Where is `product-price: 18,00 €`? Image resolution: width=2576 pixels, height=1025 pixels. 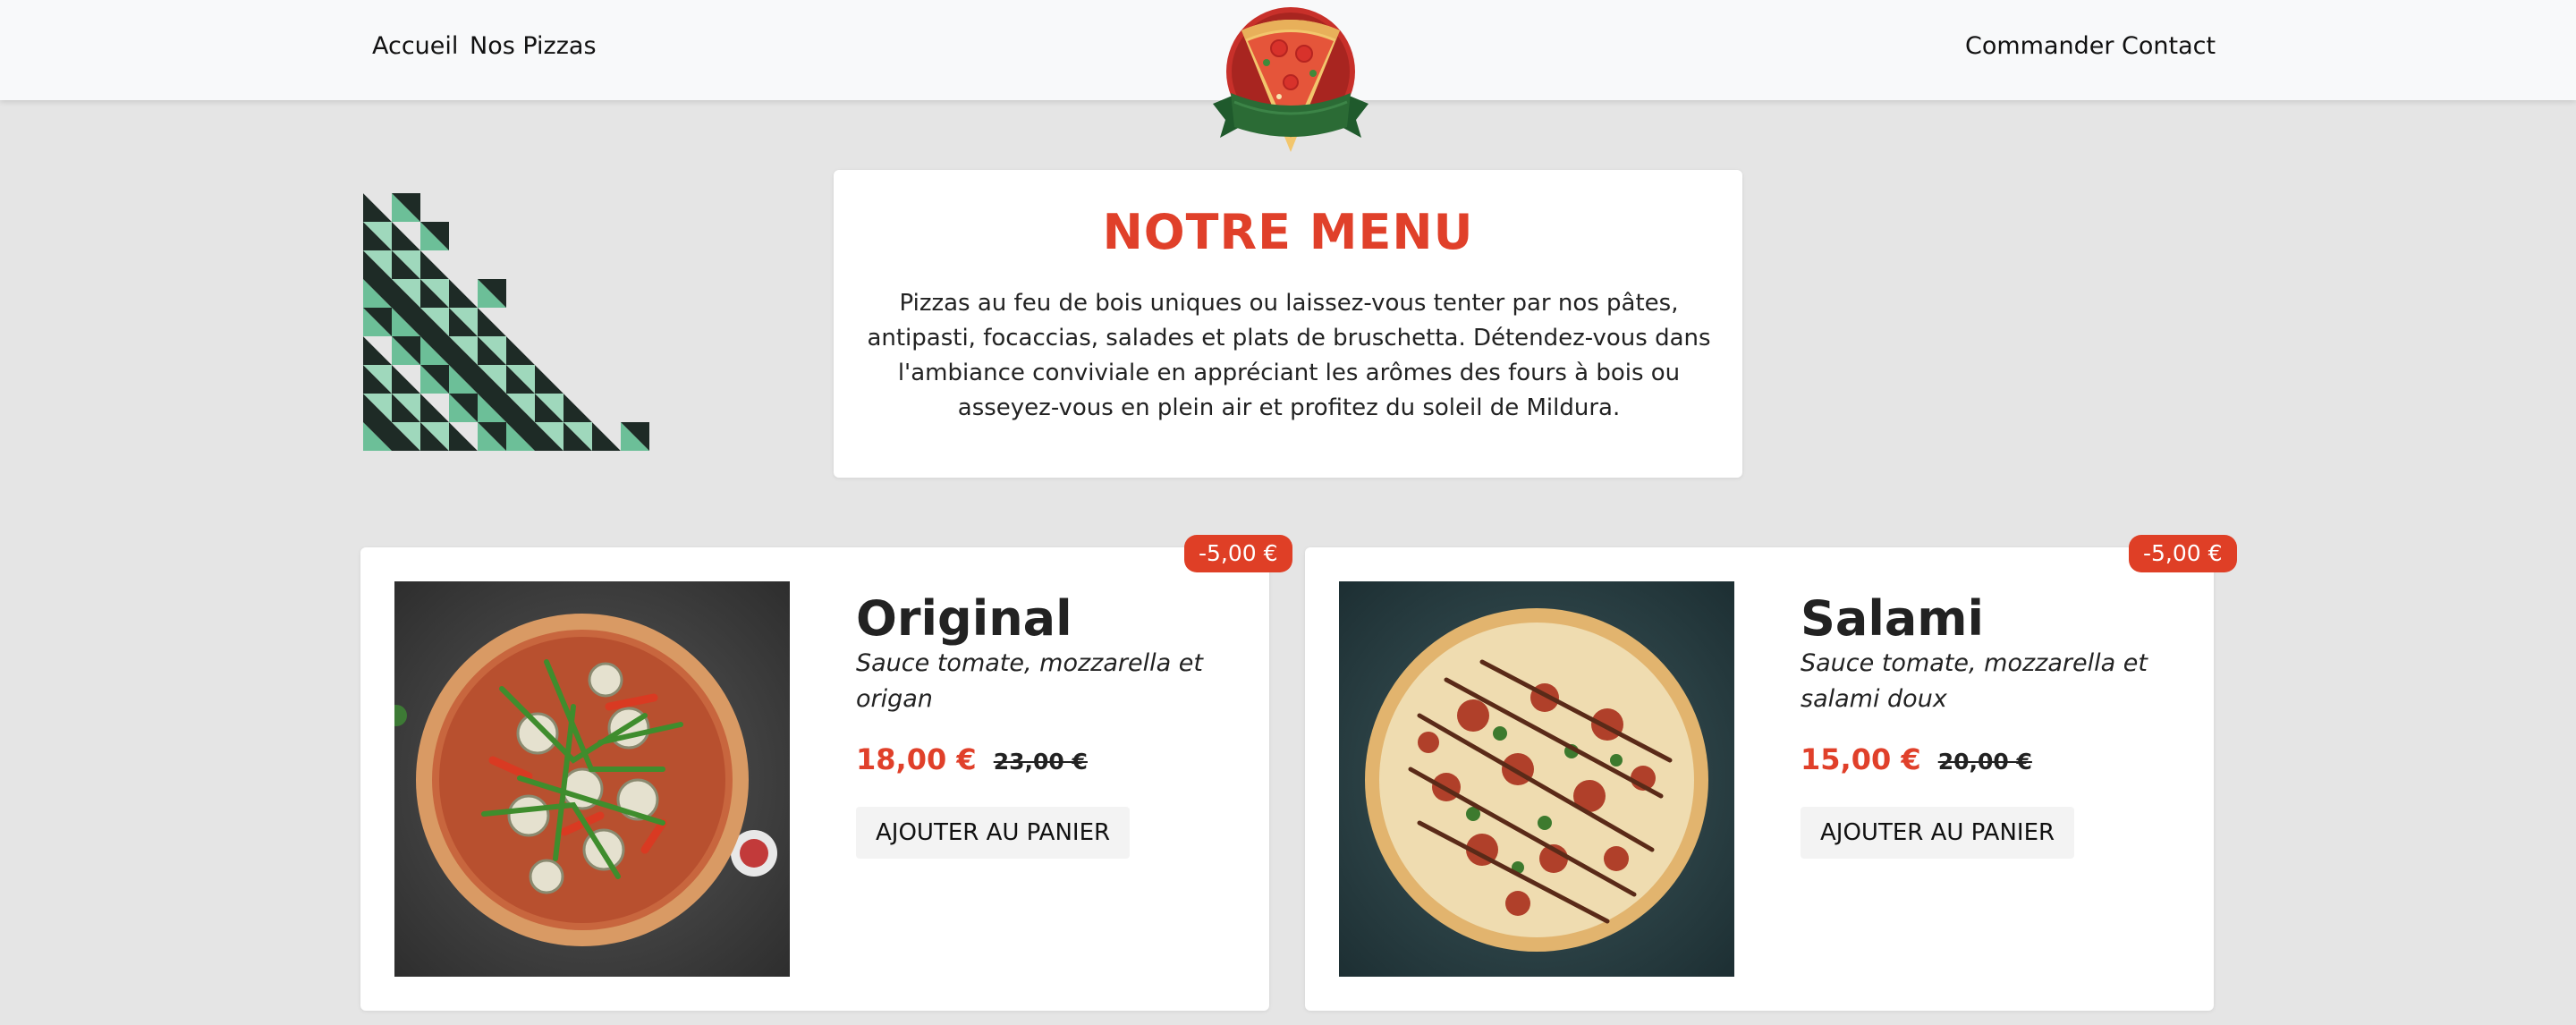
product-price: 18,00 € is located at coordinates (916, 759).